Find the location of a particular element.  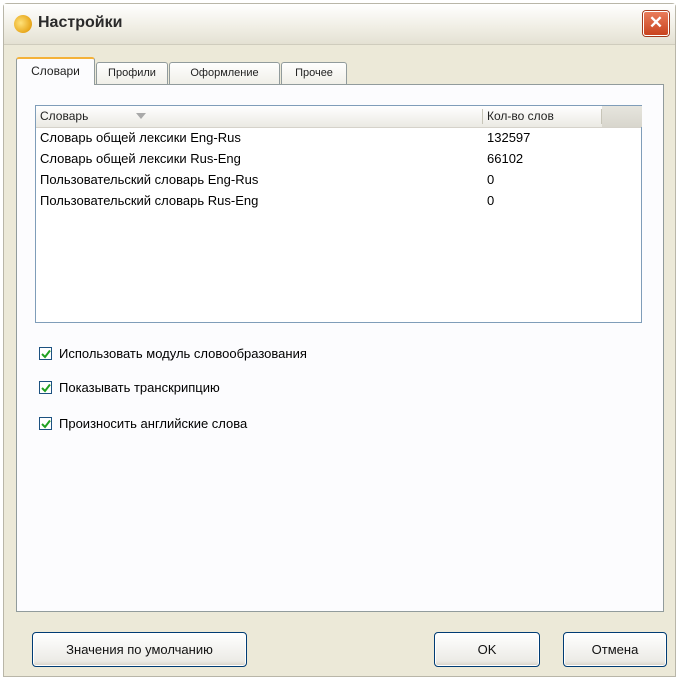

tab-appearance: Оформление is located at coordinates (224, 73).